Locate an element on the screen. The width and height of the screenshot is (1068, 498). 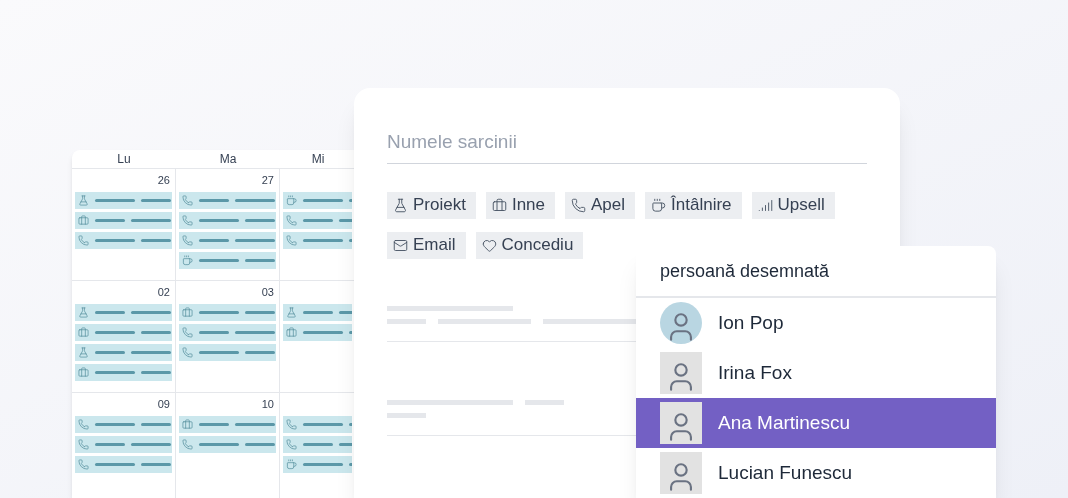
tag-chip: Email is located at coordinates (426, 245).